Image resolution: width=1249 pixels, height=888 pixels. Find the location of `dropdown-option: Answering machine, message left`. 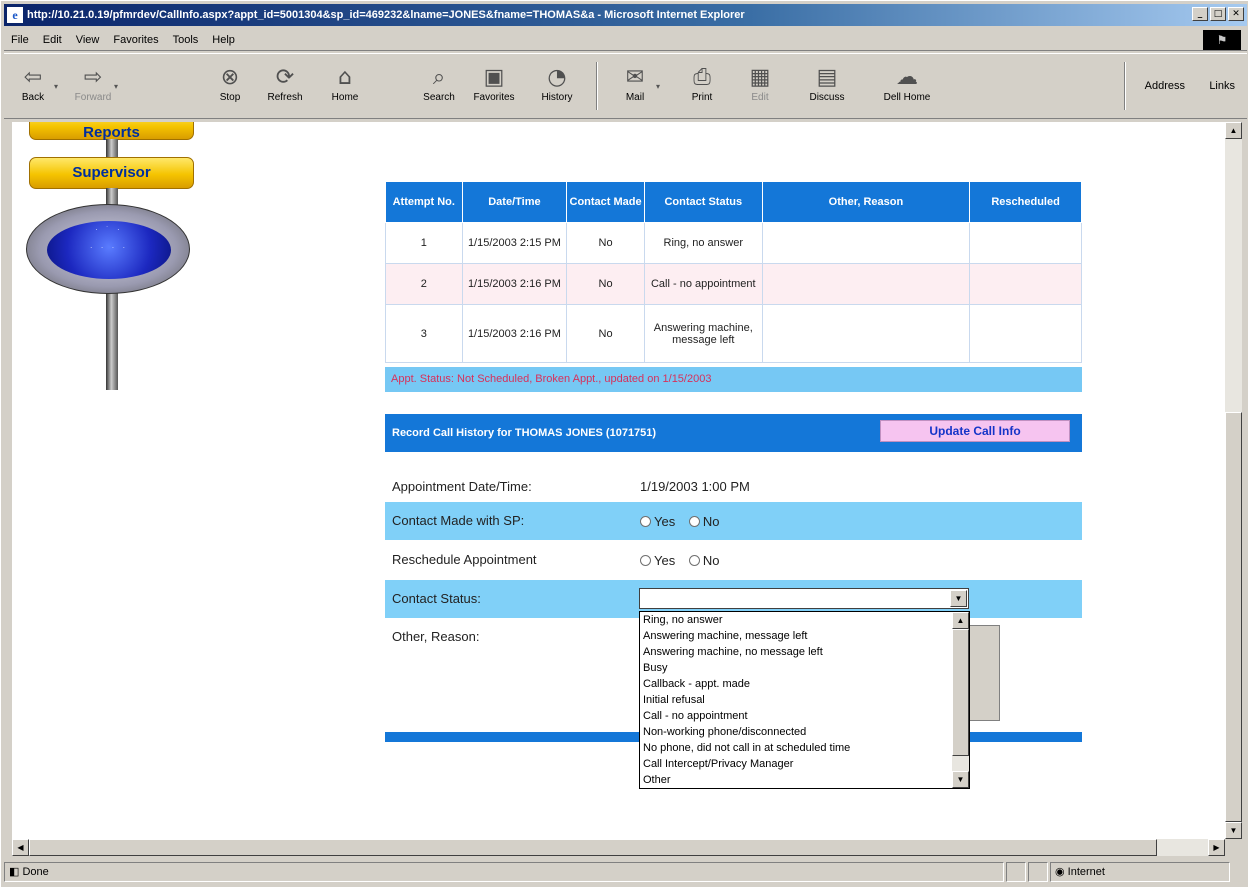

dropdown-option: Answering machine, message left is located at coordinates (795, 636).